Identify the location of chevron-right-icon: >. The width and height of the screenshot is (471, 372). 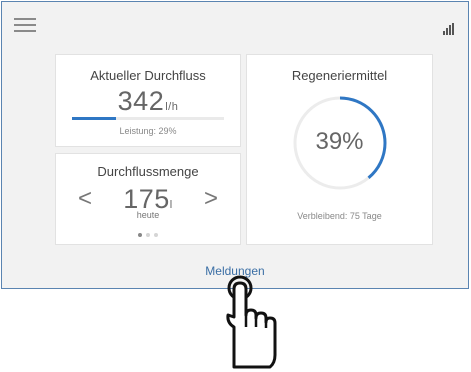
(211, 199).